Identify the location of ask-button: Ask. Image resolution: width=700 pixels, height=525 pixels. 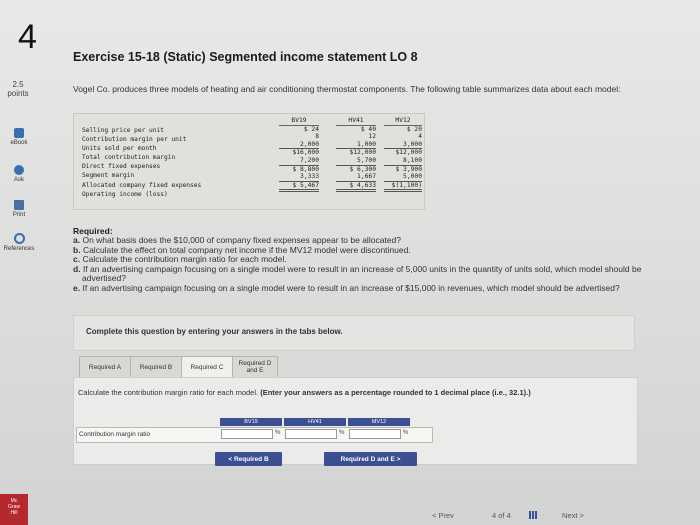
(19, 174).